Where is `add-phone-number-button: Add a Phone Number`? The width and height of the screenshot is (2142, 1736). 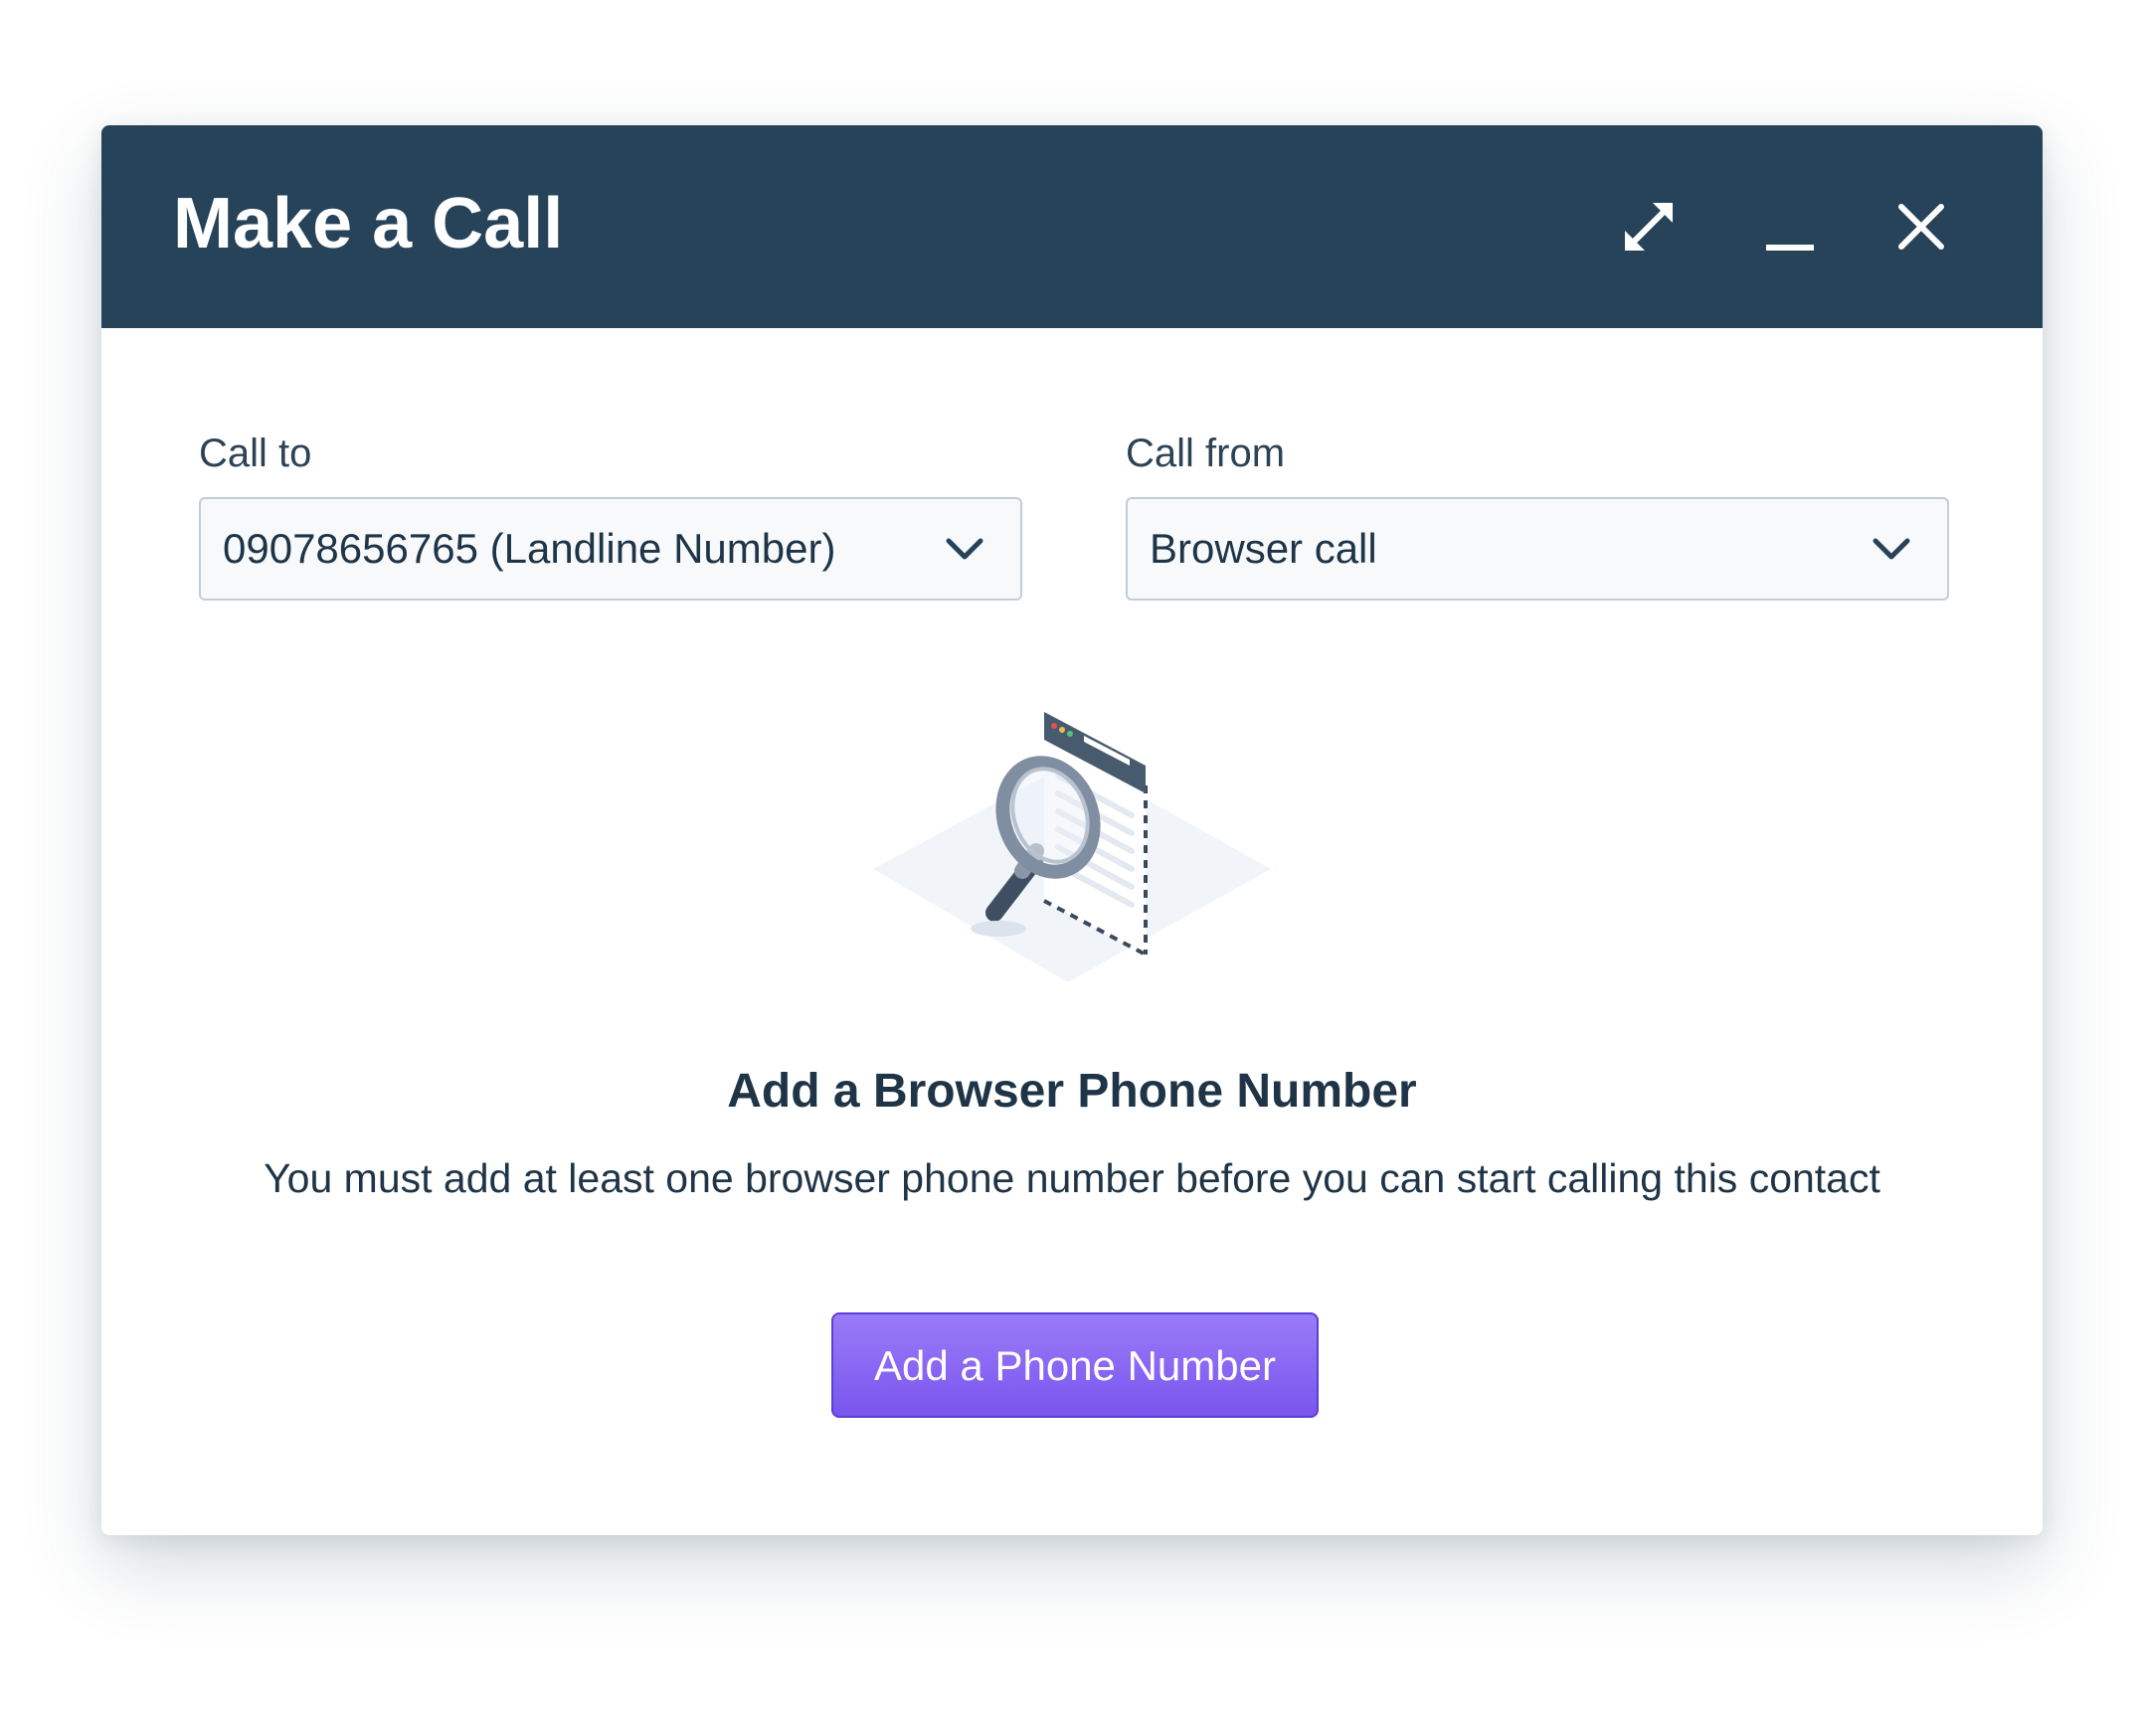
add-phone-number-button: Add a Phone Number is located at coordinates (1075, 1365).